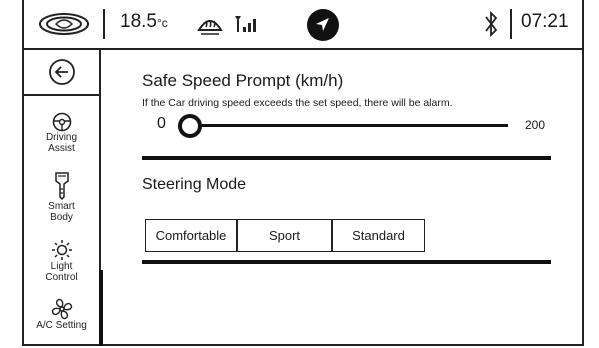  Describe the element at coordinates (162, 23) in the screenshot. I see `temperature-unit: °c` at that location.